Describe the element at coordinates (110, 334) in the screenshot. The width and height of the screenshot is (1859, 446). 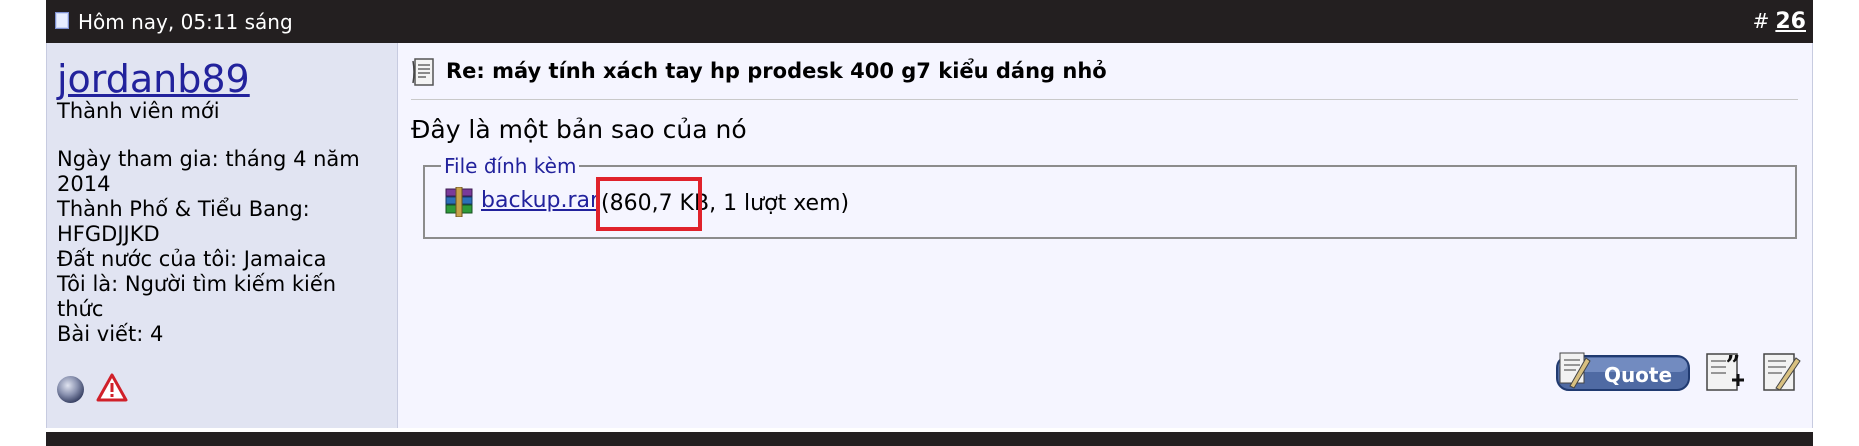
I see `post-count: Bài viết: 4` at that location.